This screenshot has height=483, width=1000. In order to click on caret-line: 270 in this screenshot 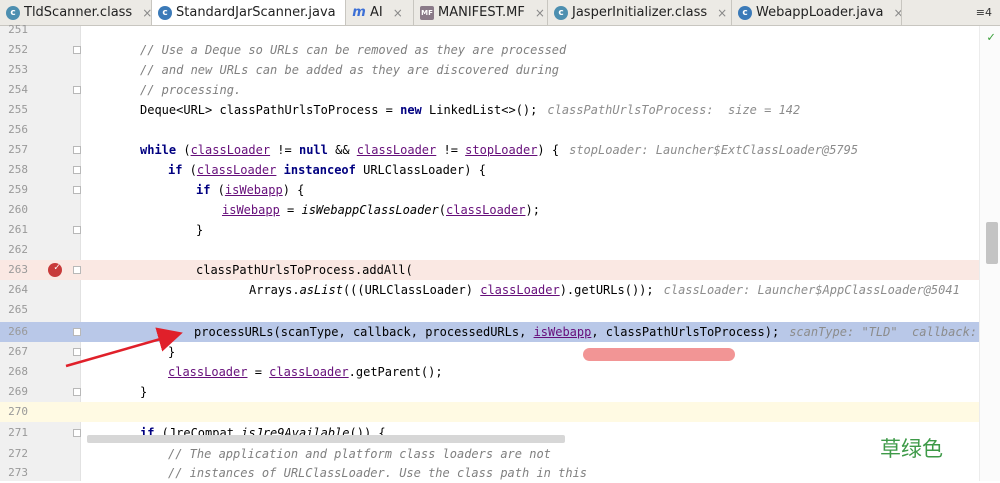, I will do `click(500, 412)`.